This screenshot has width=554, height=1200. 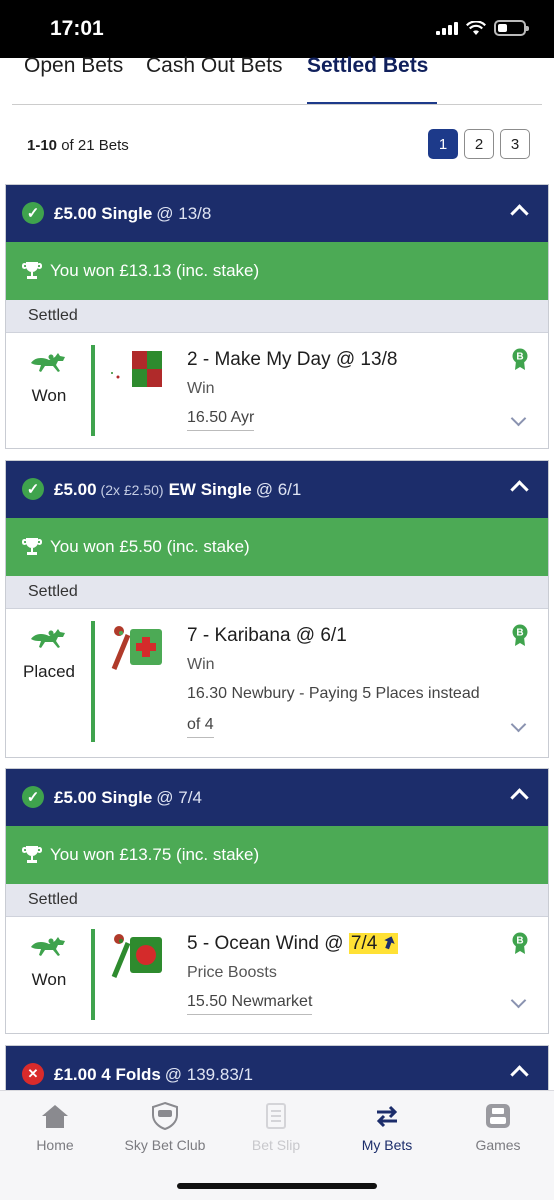 What do you see at coordinates (333, 695) in the screenshot?
I see `selection-event: 16.30 Newbury - Paying 5 Places instead` at bounding box center [333, 695].